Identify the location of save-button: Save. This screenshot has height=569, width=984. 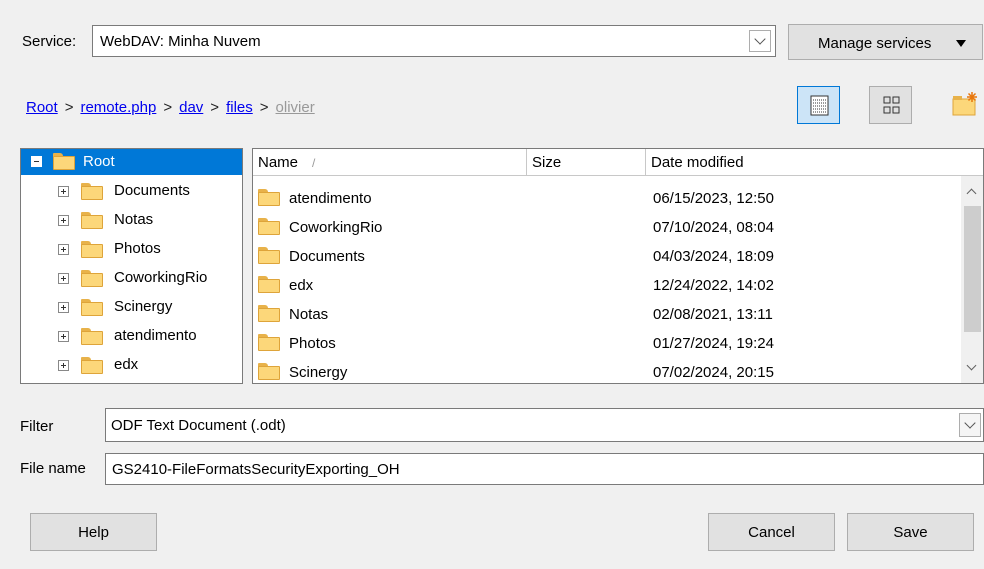
(910, 532).